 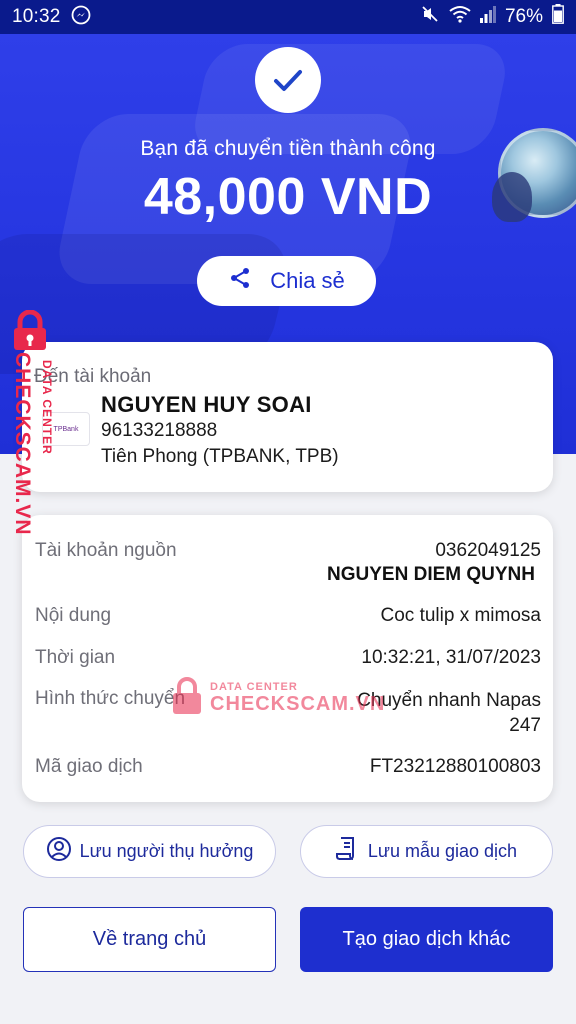 I want to click on save-template-label: Lưu mẫu giao dịch, so click(x=442, y=851).